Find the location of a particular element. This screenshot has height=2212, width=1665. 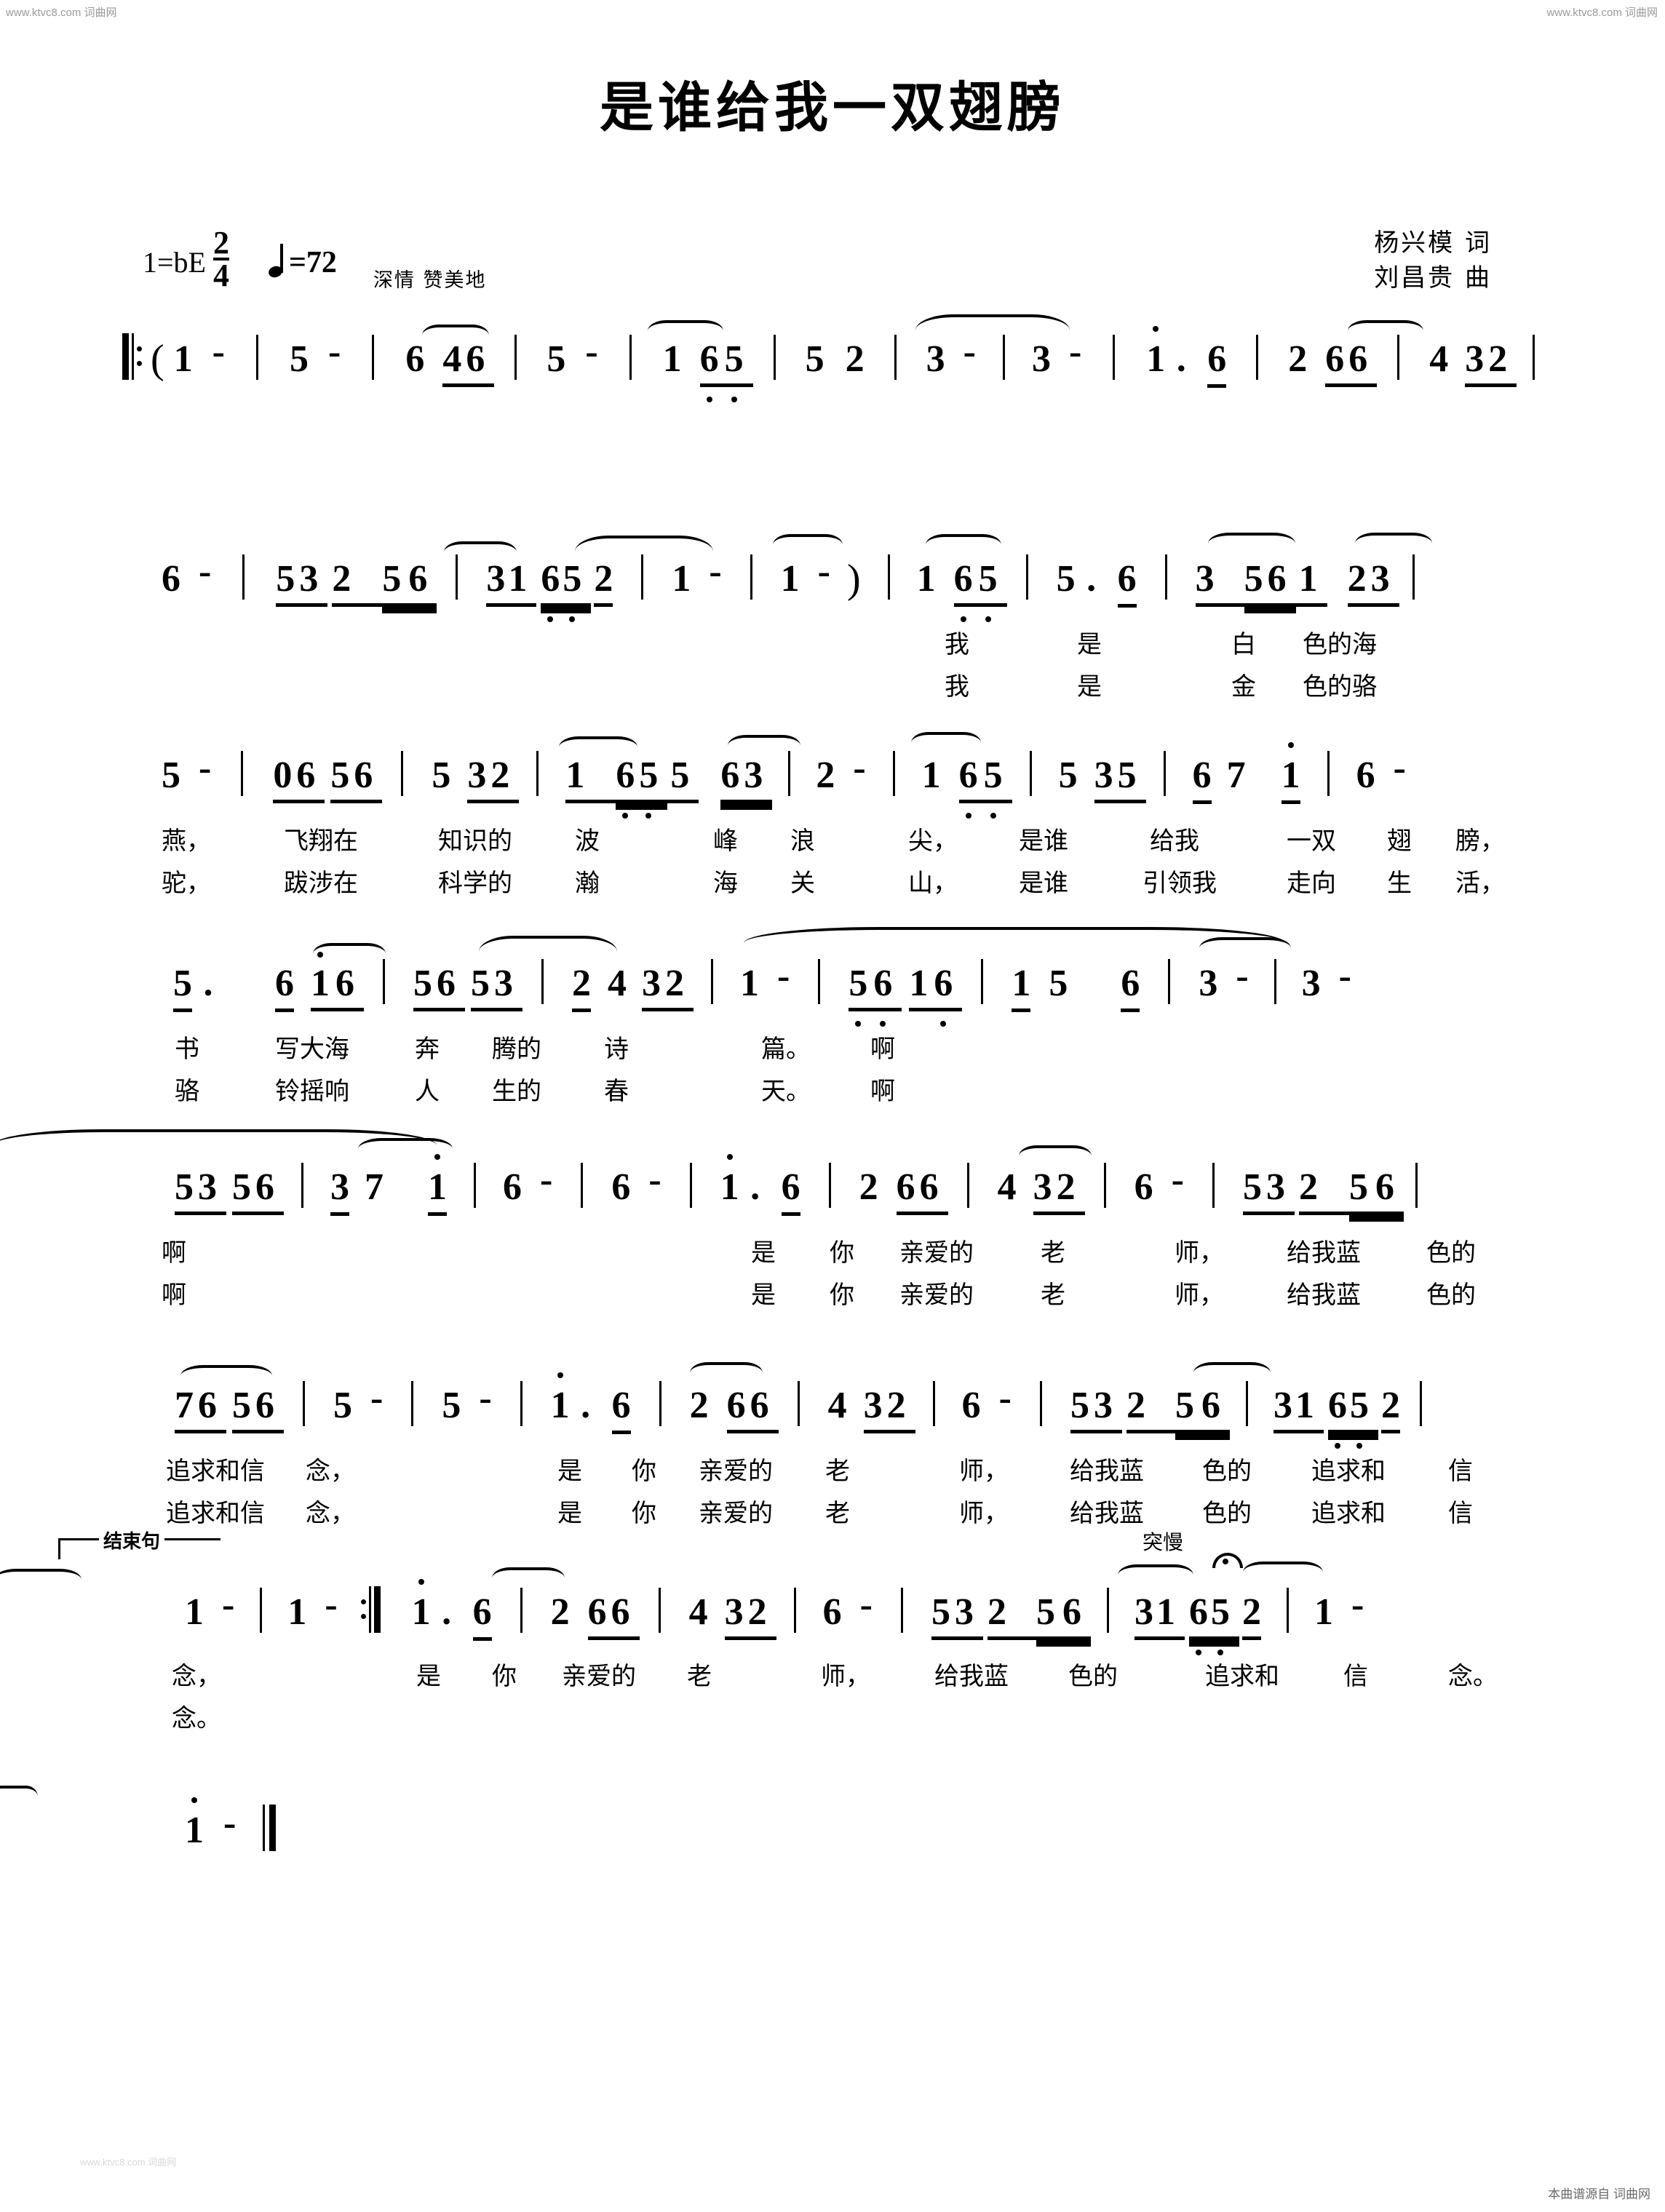

lyric-syllable: 关 is located at coordinates (803, 883).